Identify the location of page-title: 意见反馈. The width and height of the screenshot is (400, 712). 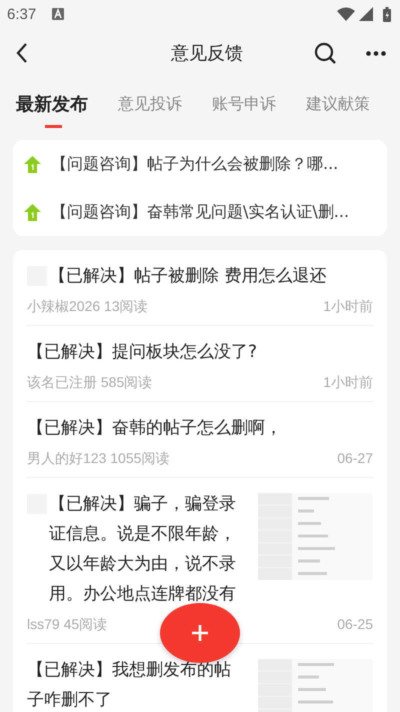
(207, 53).